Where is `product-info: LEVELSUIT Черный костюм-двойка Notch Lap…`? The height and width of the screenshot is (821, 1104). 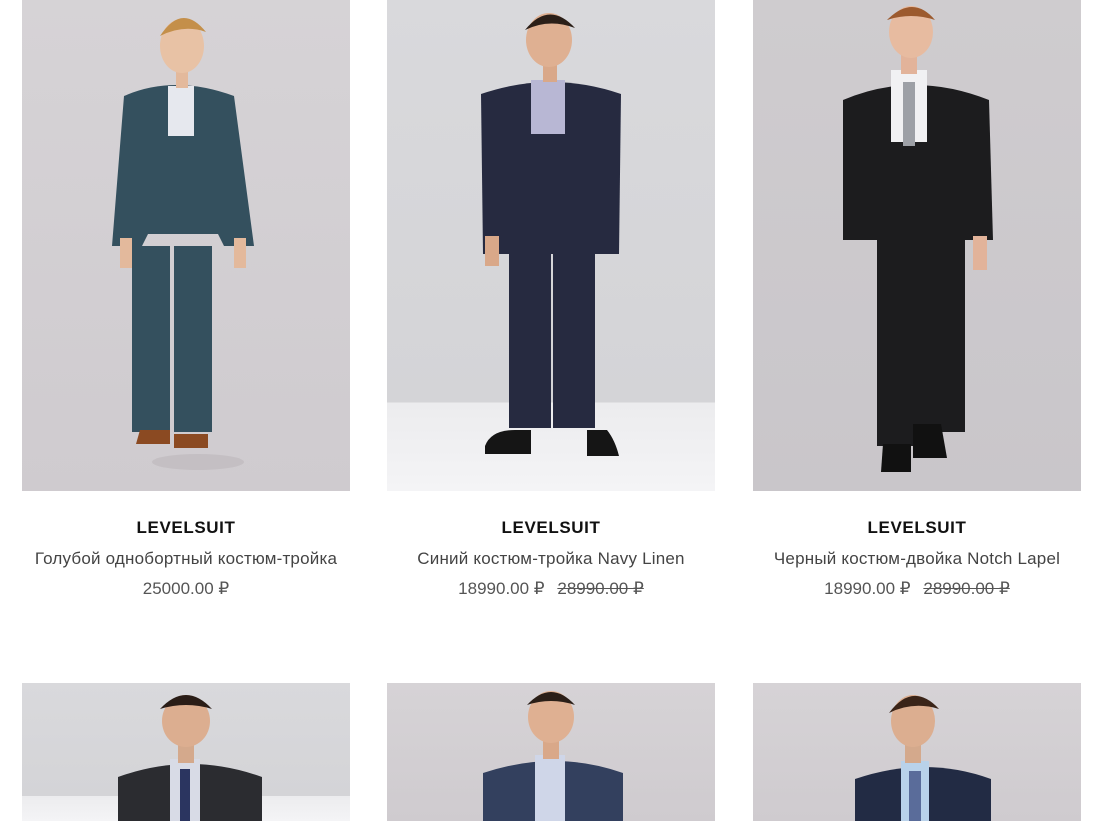
product-info: LEVELSUIT Черный костюм-двойка Notch Lap… is located at coordinates (917, 559).